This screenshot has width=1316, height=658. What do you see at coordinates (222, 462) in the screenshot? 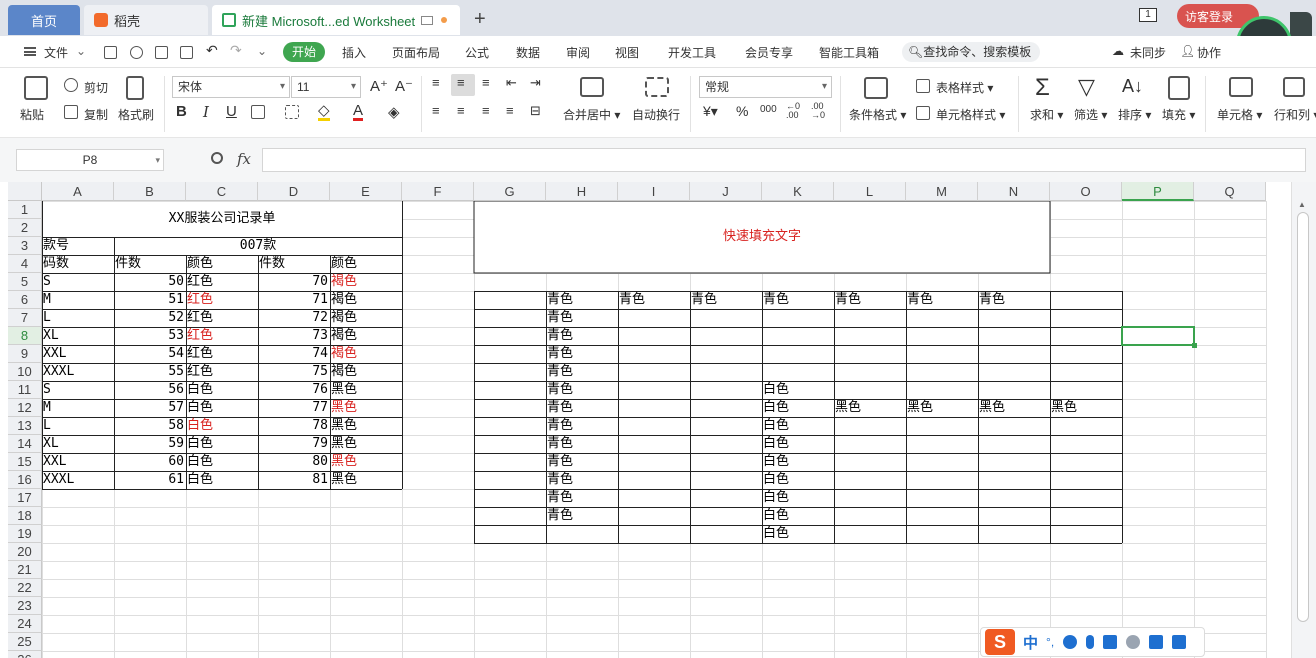
I see `cell-C15: 白色` at bounding box center [222, 462].